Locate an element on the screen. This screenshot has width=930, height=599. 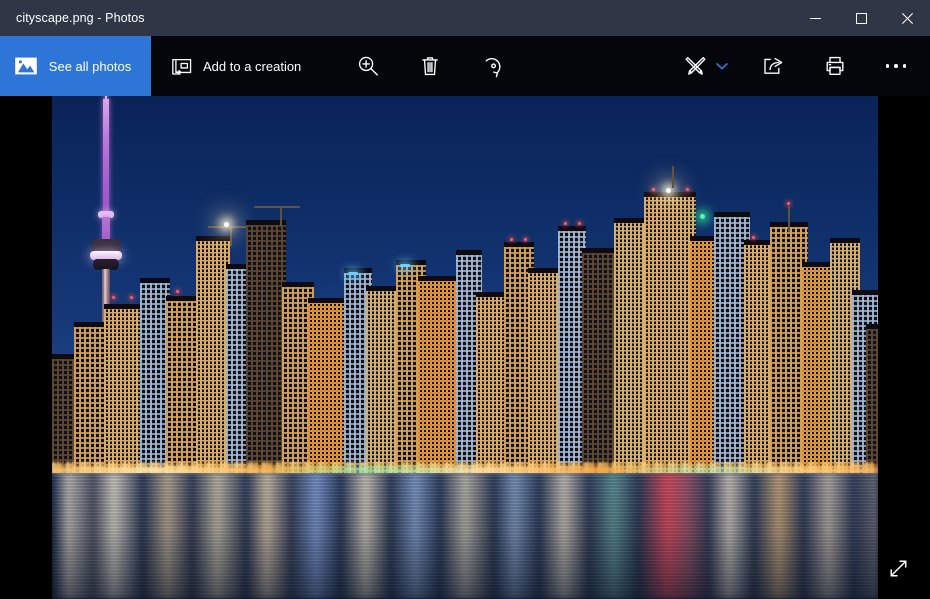
window-controls is located at coordinates (861, 18).